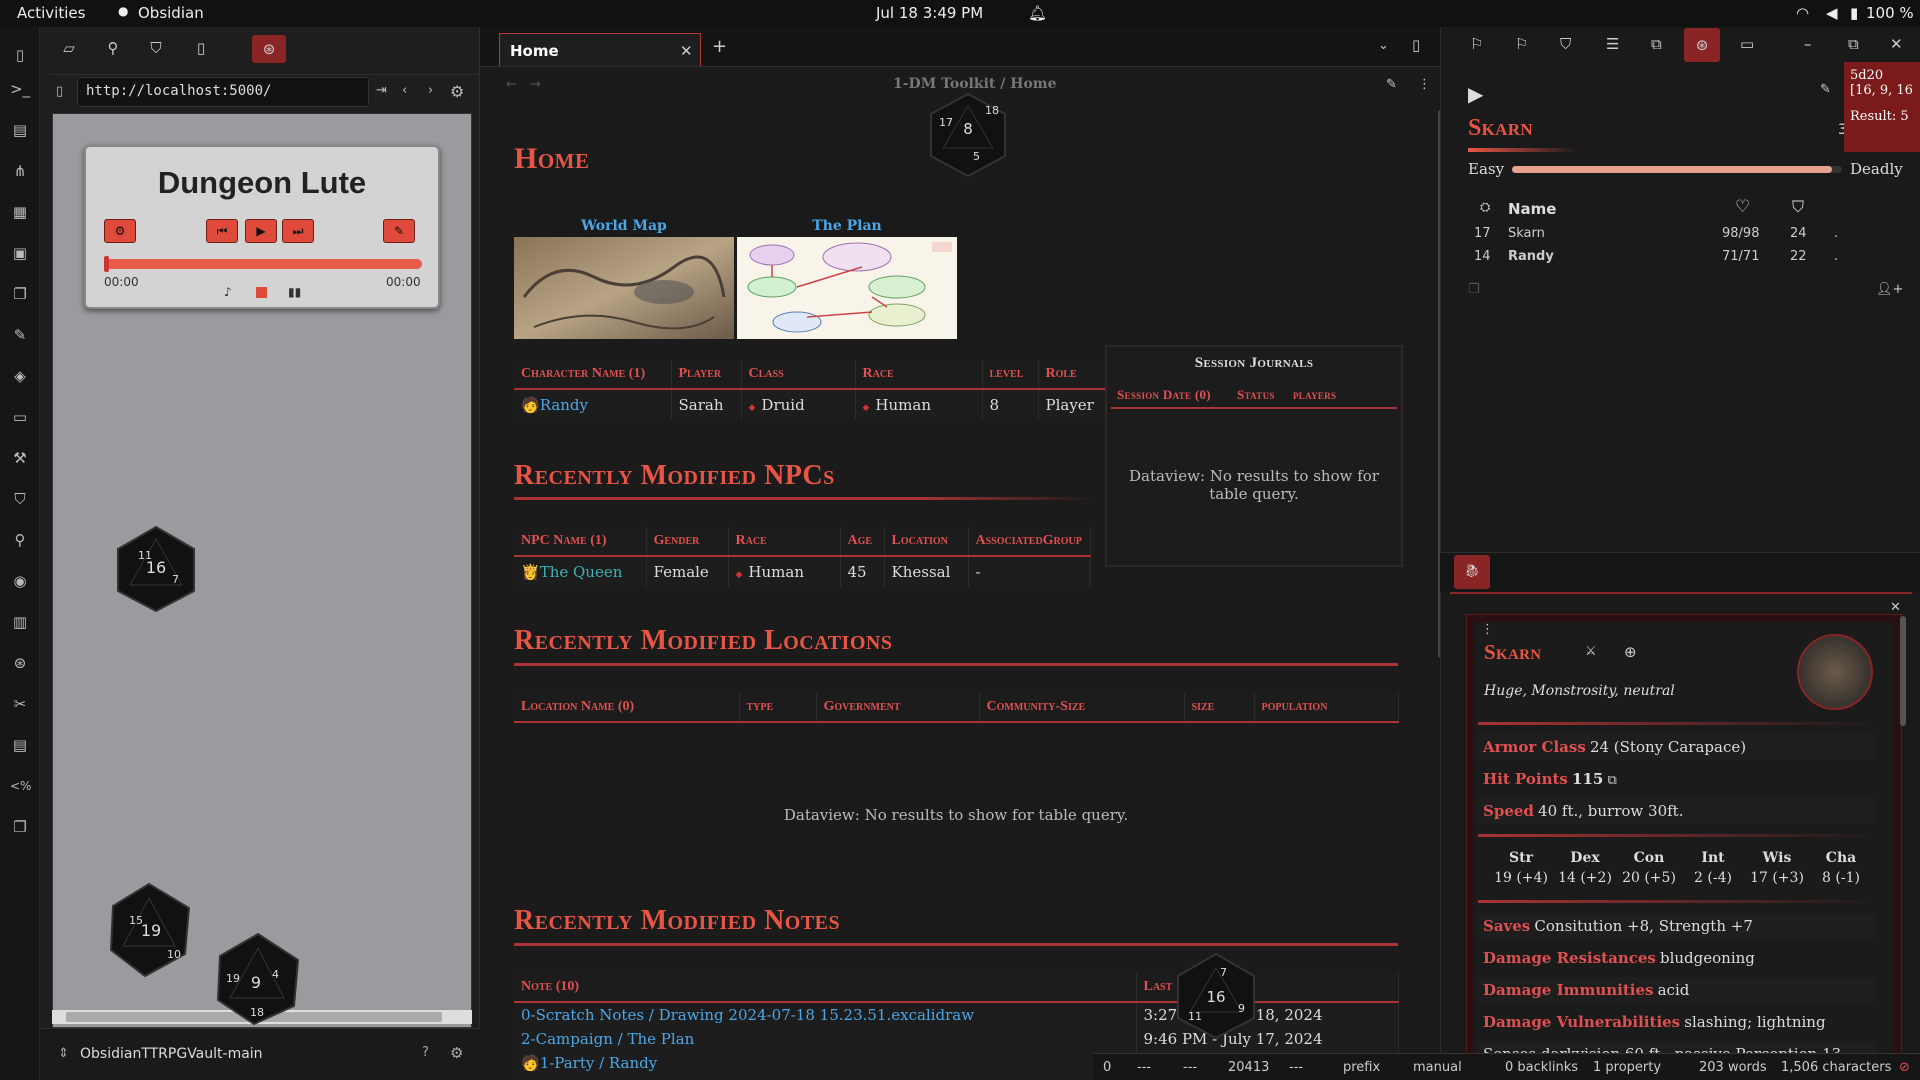 Image resolution: width=1920 pixels, height=1080 pixels. What do you see at coordinates (511, 84) in the screenshot?
I see `back-arrow-icon: ←` at bounding box center [511, 84].